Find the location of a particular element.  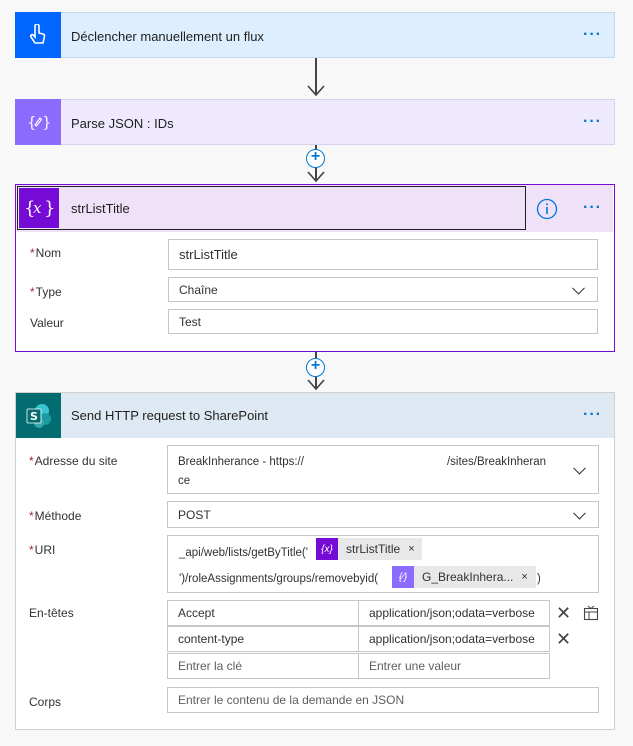

sharepoint-title: Send HTTP request to SharePoint is located at coordinates (170, 415).